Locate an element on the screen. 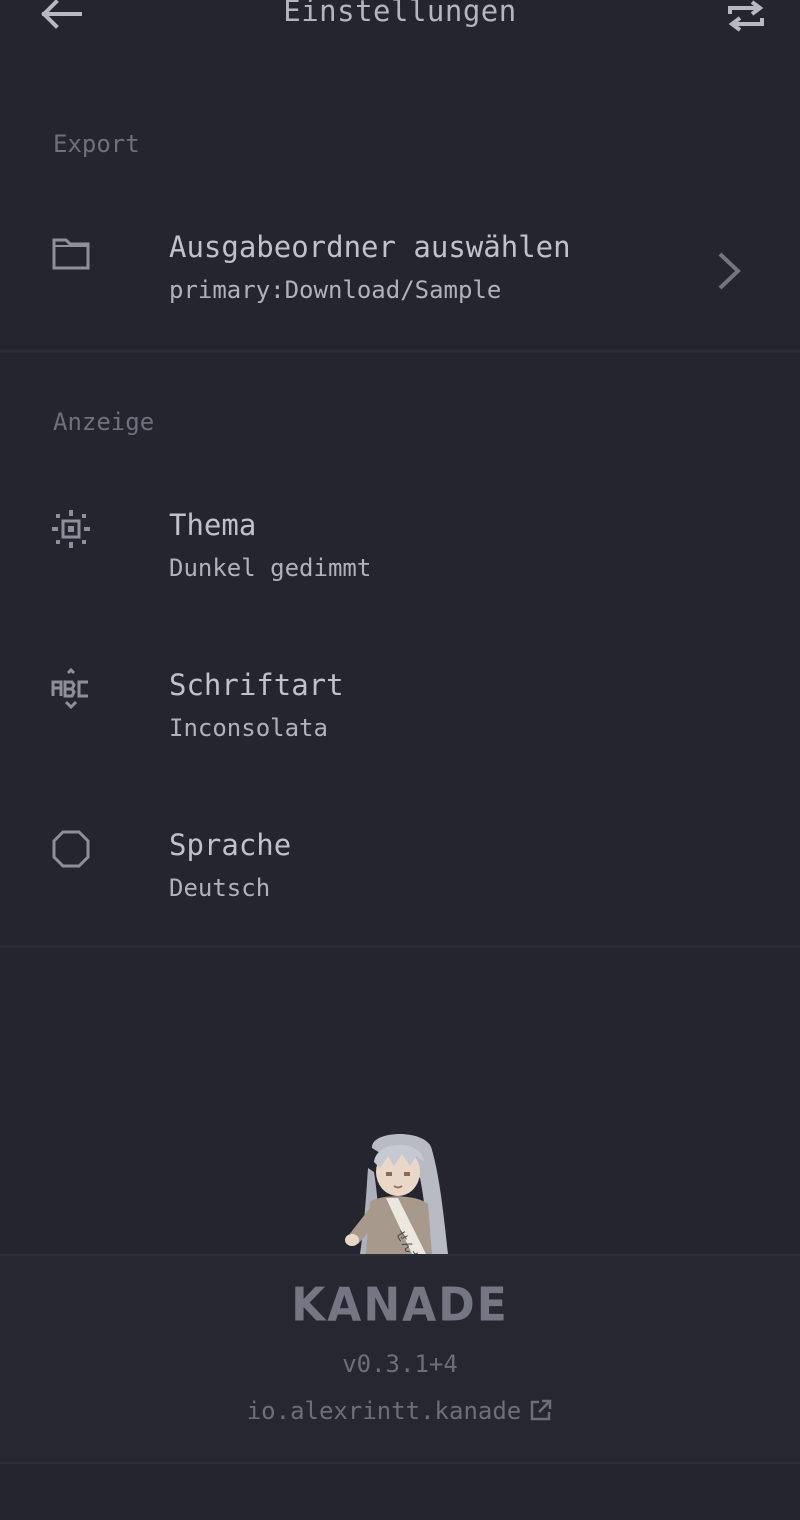 This screenshot has height=1520, width=800. setting-title: Ausgabeordner auswählen is located at coordinates (370, 247).